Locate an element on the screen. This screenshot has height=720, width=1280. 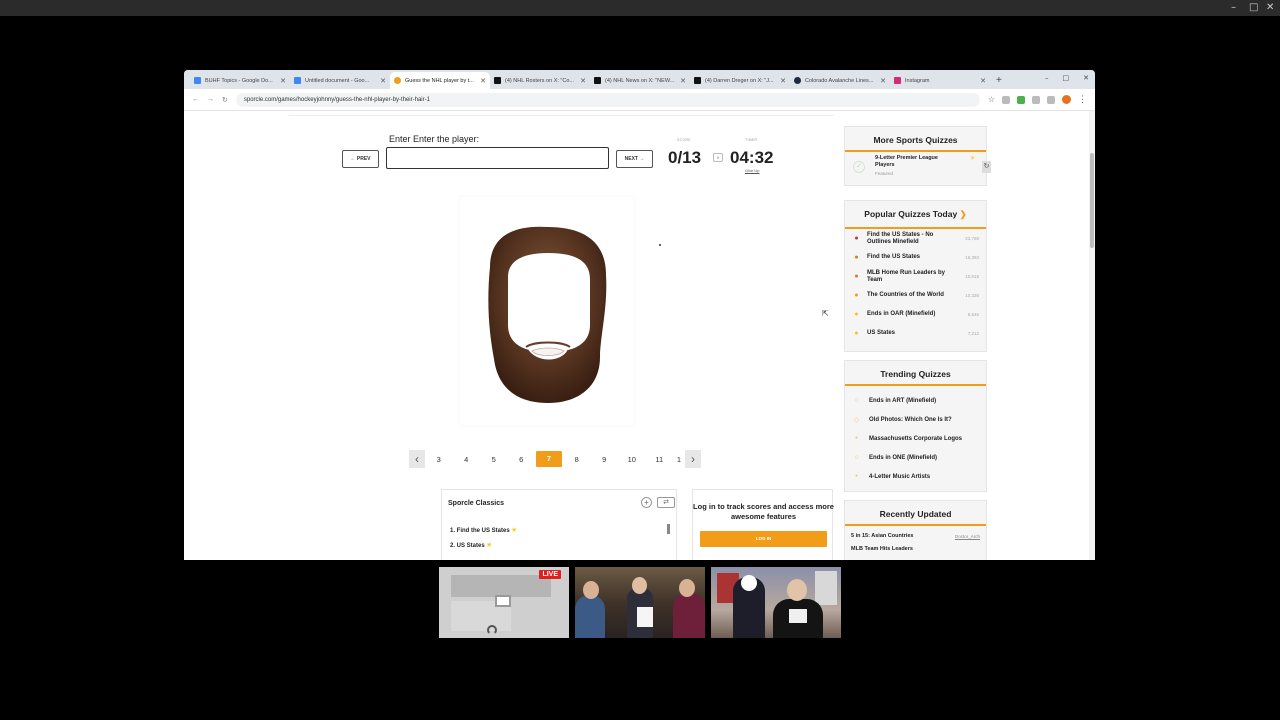
tab-1: Untitled document - Goo... ✕ is located at coordinates (340, 80).